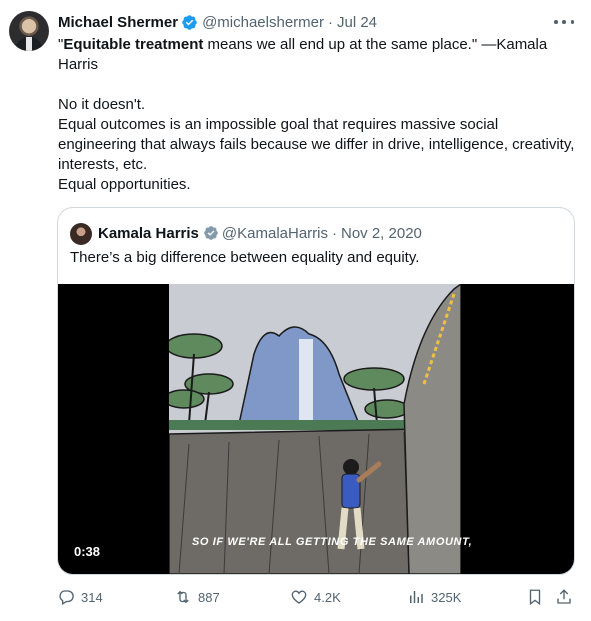 The image size is (591, 621). I want to click on video-caption: SO IF WE'RE ALL GETTING THE SAME AMOUNT,, so click(332, 542).